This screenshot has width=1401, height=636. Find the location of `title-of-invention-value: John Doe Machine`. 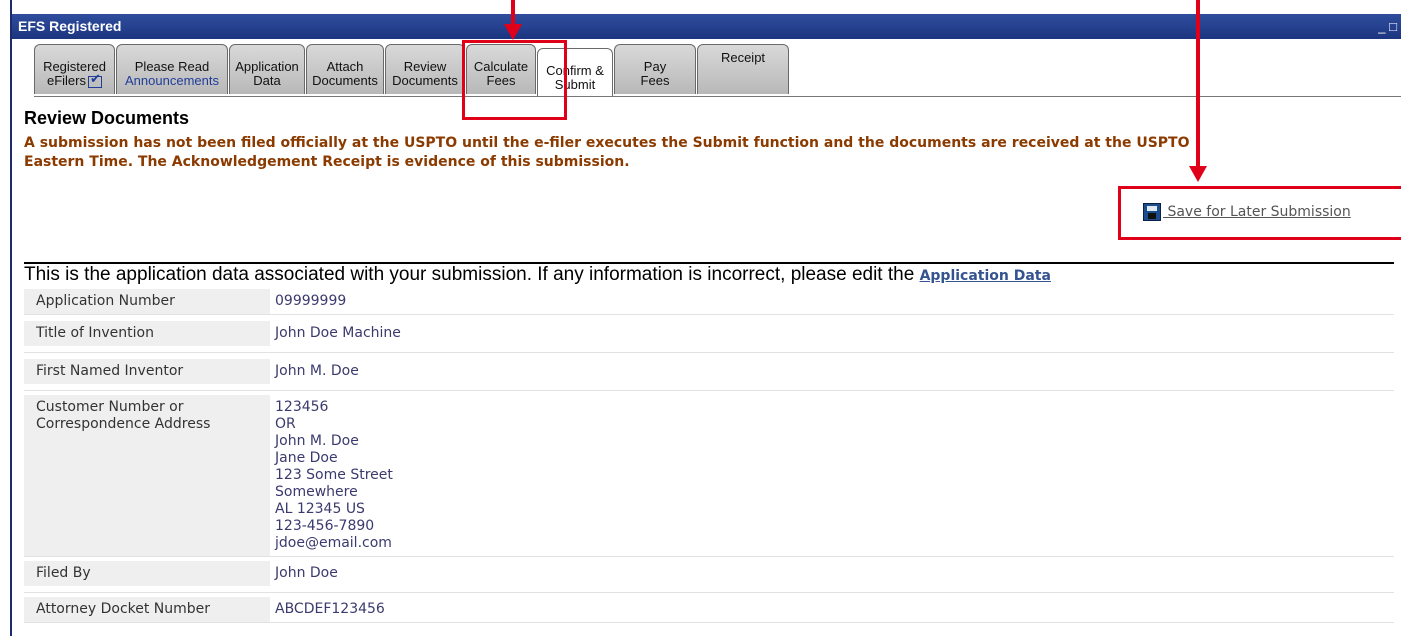

title-of-invention-value: John Doe Machine is located at coordinates (338, 333).